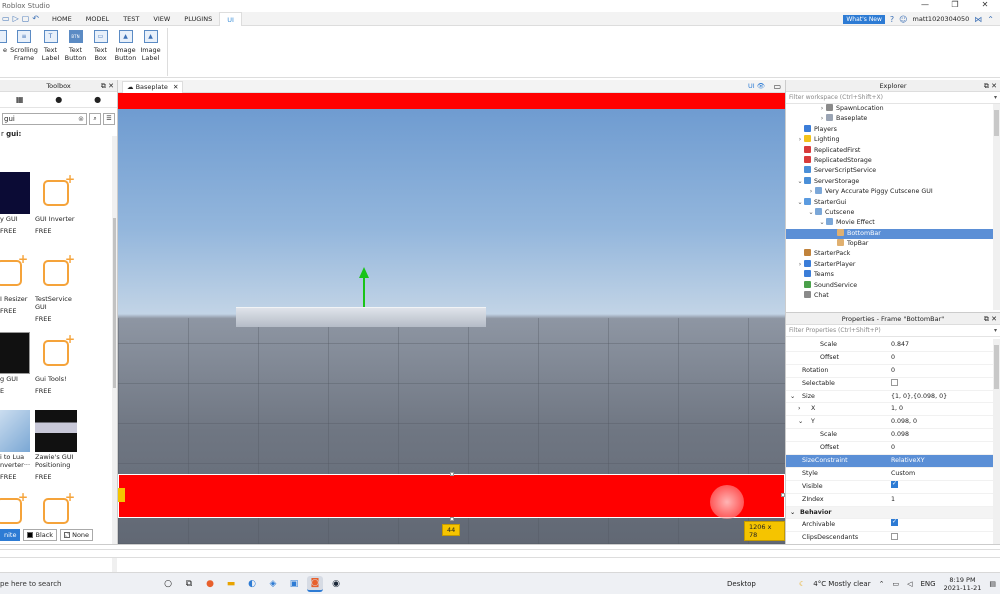 This screenshot has height=594, width=1000. I want to click on explorer-row: Teams, so click(890, 275).